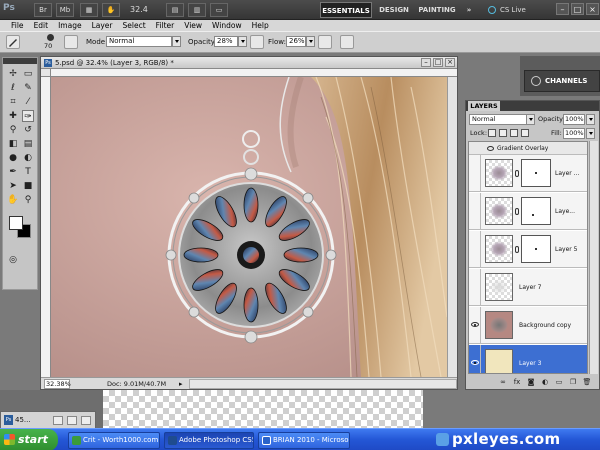 The width and height of the screenshot is (600, 450). I want to click on flow-slider-arrow-icon, so click(310, 41).